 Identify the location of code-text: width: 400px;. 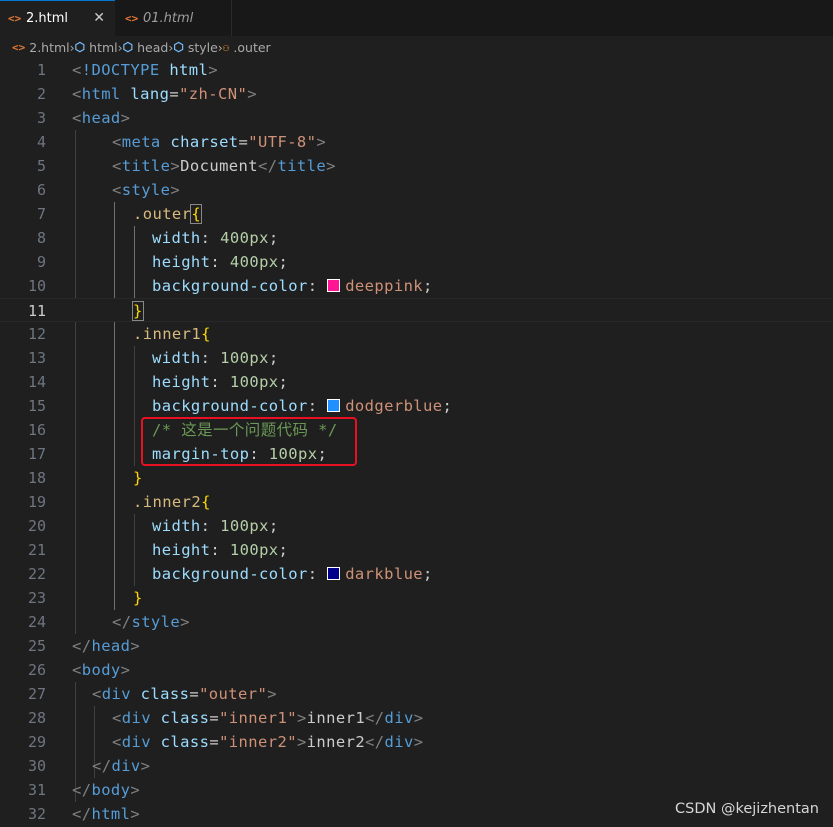
(215, 238).